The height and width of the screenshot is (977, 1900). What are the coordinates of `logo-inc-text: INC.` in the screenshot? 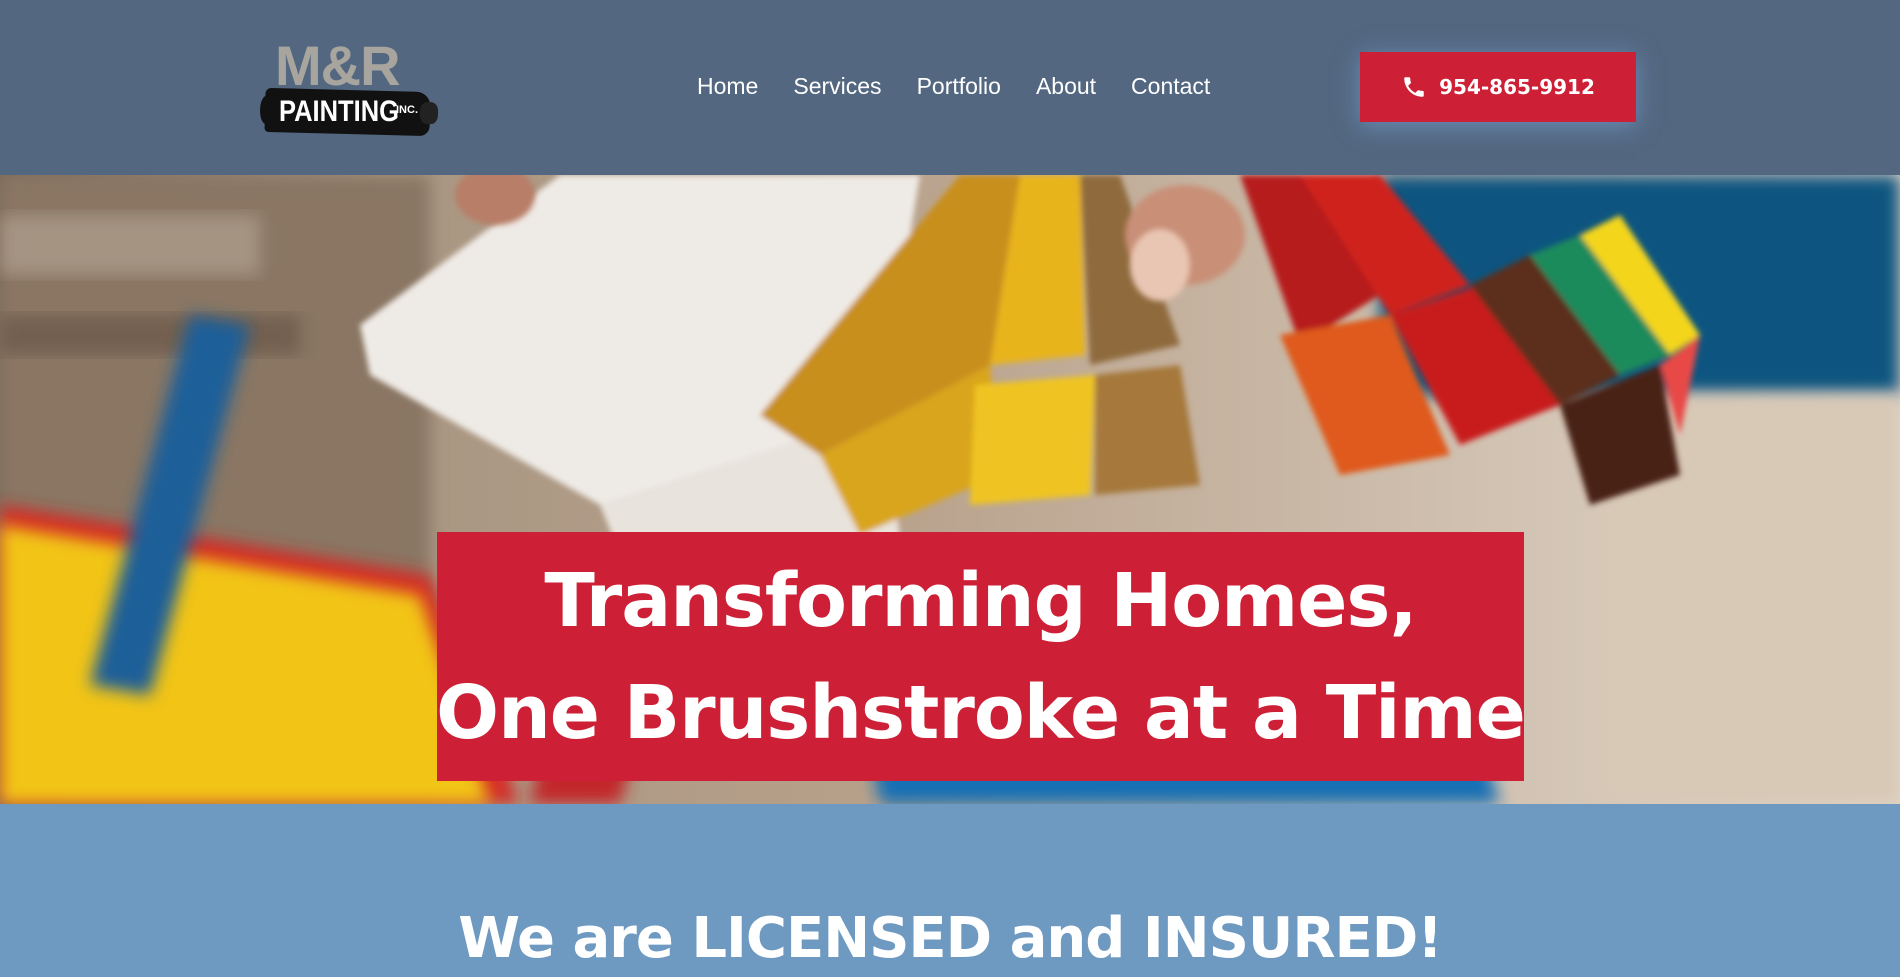 It's located at (407, 110).